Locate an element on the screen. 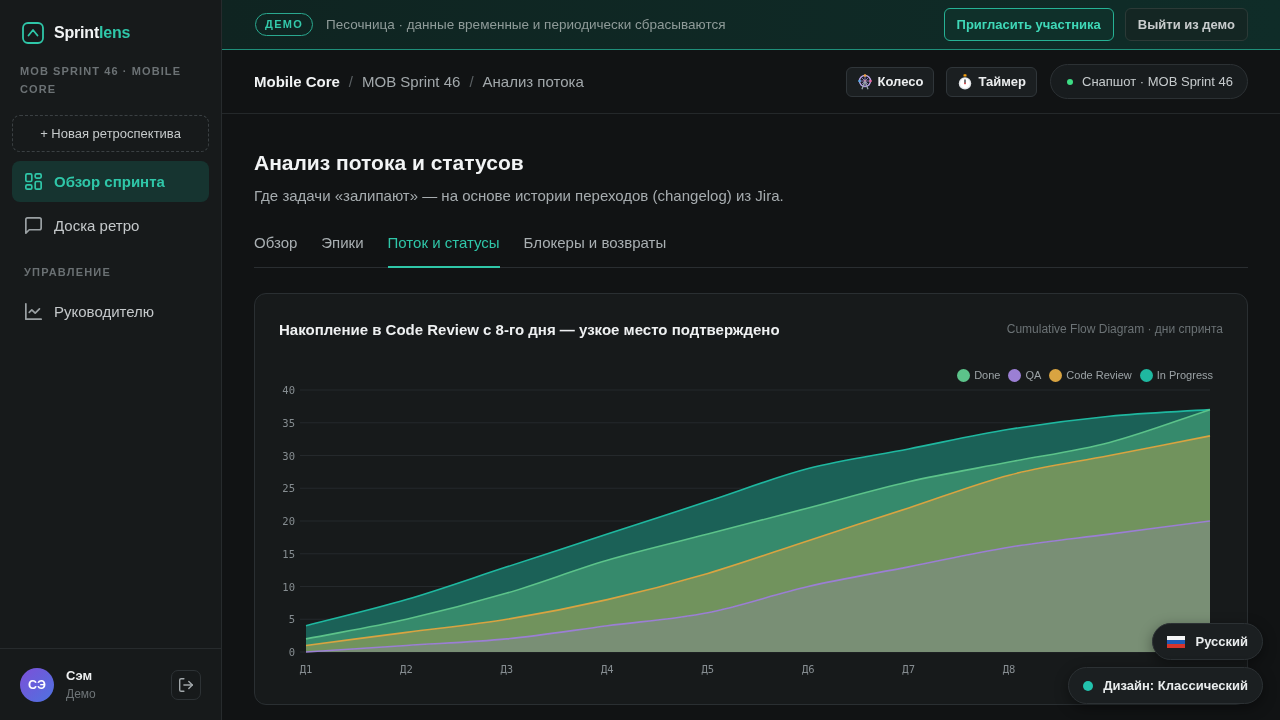  axis-tick-label: Д3 is located at coordinates (507, 669).